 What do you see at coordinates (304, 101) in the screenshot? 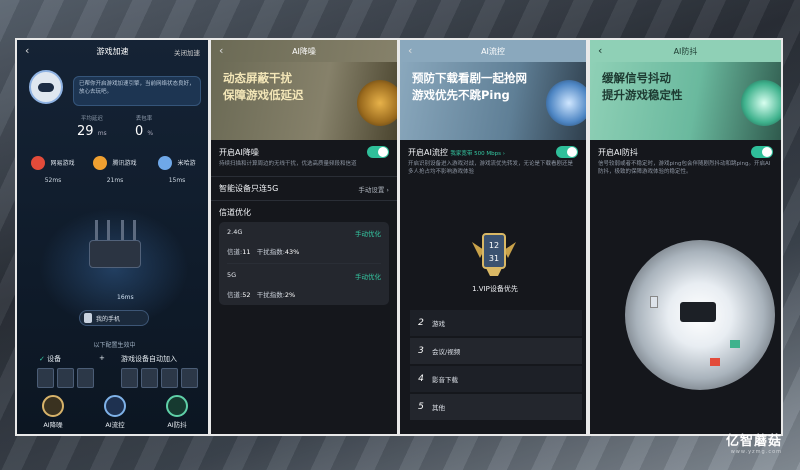
I see `banner: 动态屏蔽干扰 保障游戏低延迟` at bounding box center [304, 101].